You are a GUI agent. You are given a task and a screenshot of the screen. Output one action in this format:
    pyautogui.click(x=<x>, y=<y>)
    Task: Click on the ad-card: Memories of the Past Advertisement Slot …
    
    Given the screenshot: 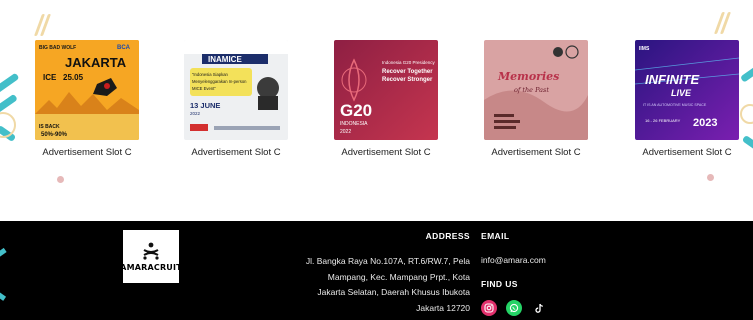 What is the action you would take?
    pyautogui.click(x=536, y=99)
    